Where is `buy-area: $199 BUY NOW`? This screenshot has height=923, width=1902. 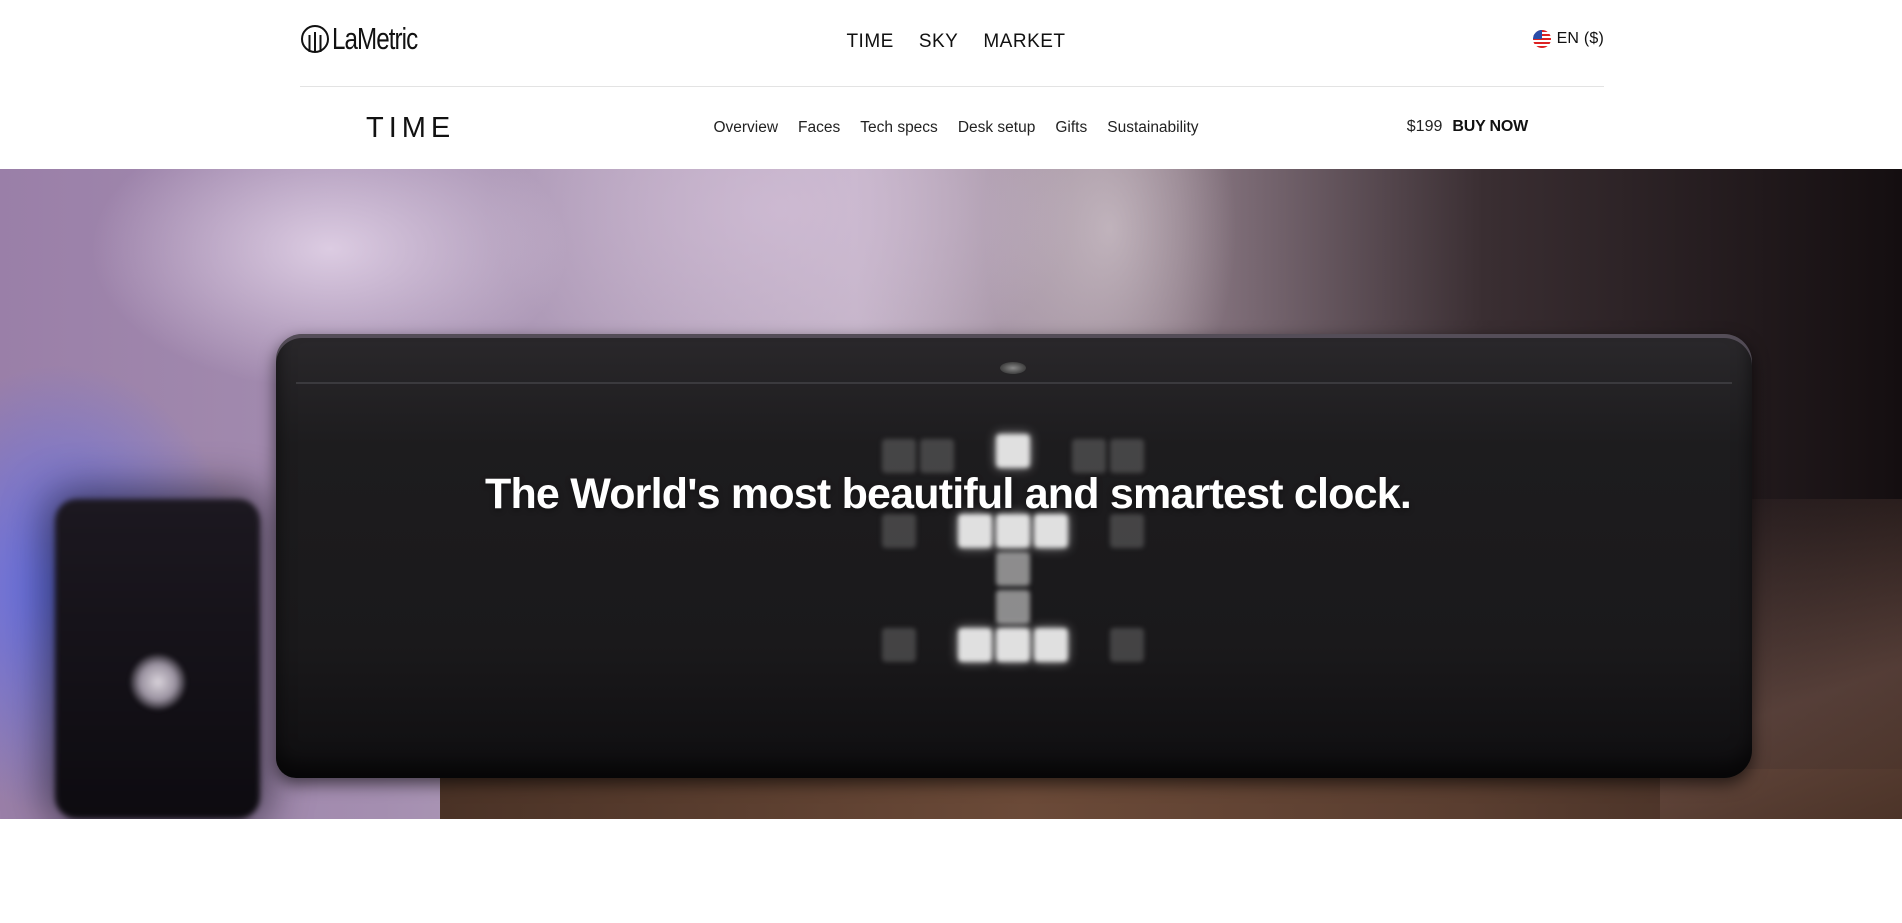
buy-area: $199 BUY NOW is located at coordinates (1467, 127).